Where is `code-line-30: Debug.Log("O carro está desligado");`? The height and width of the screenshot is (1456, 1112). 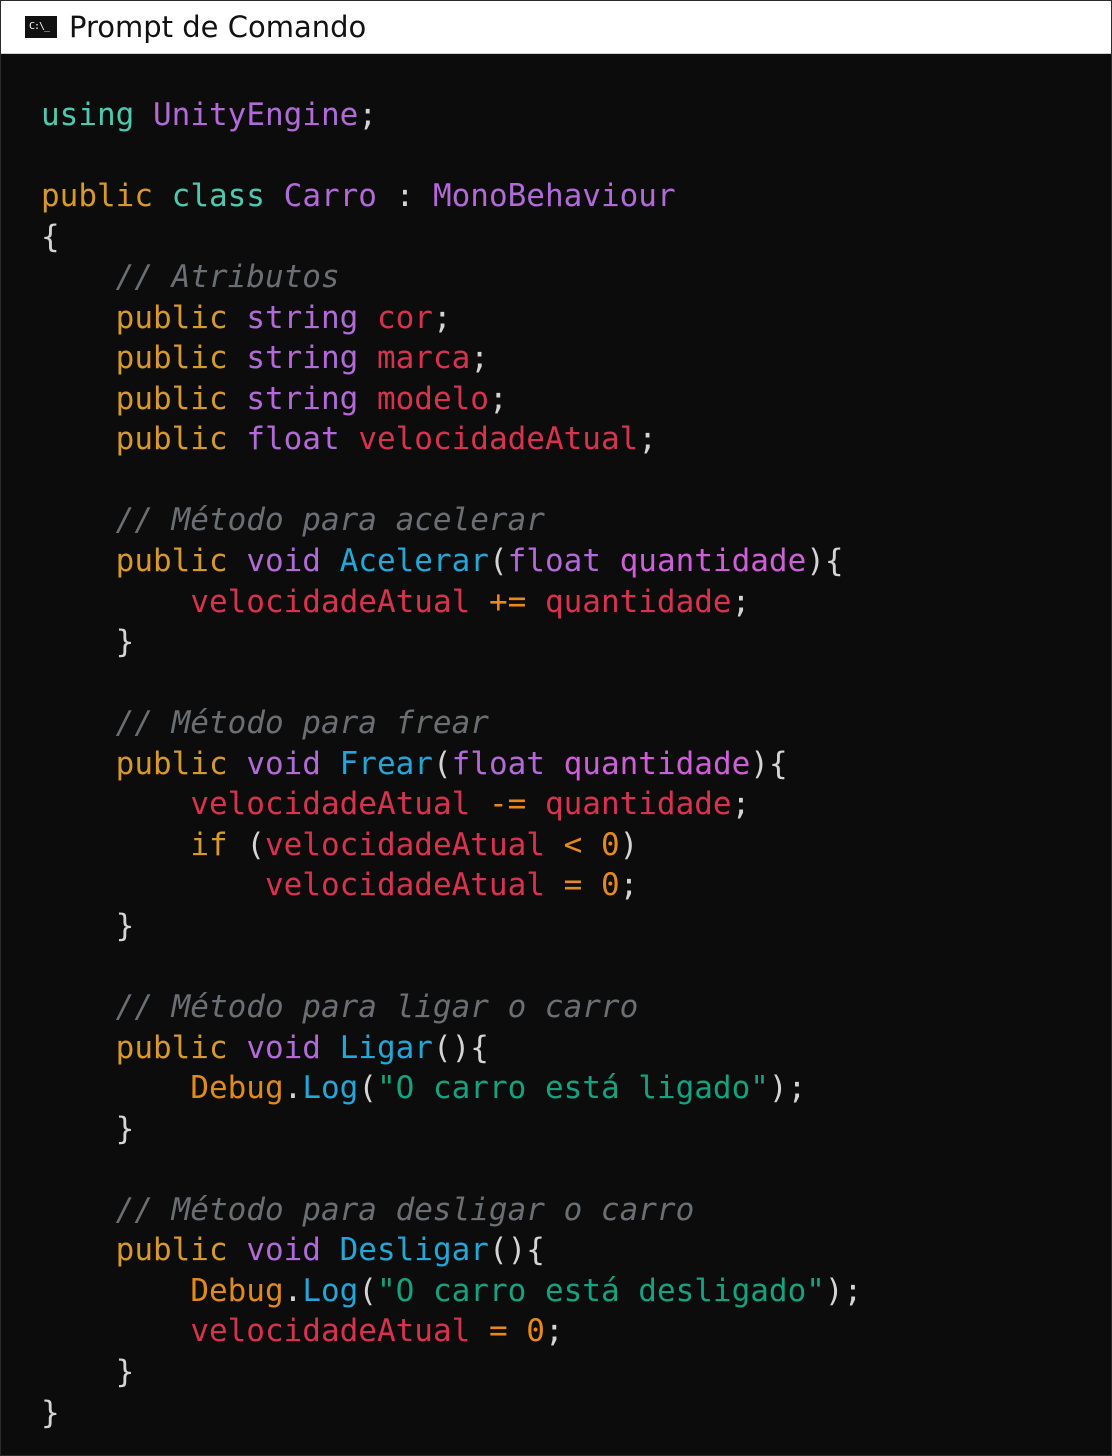
code-line-30: Debug.Log("O carro está desligado"); is located at coordinates (526, 1290).